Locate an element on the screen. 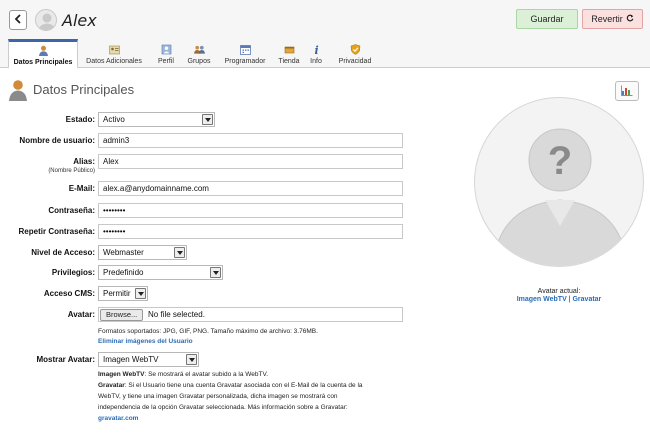 This screenshot has height=437, width=650. current-avatar-image: ? is located at coordinates (559, 182).